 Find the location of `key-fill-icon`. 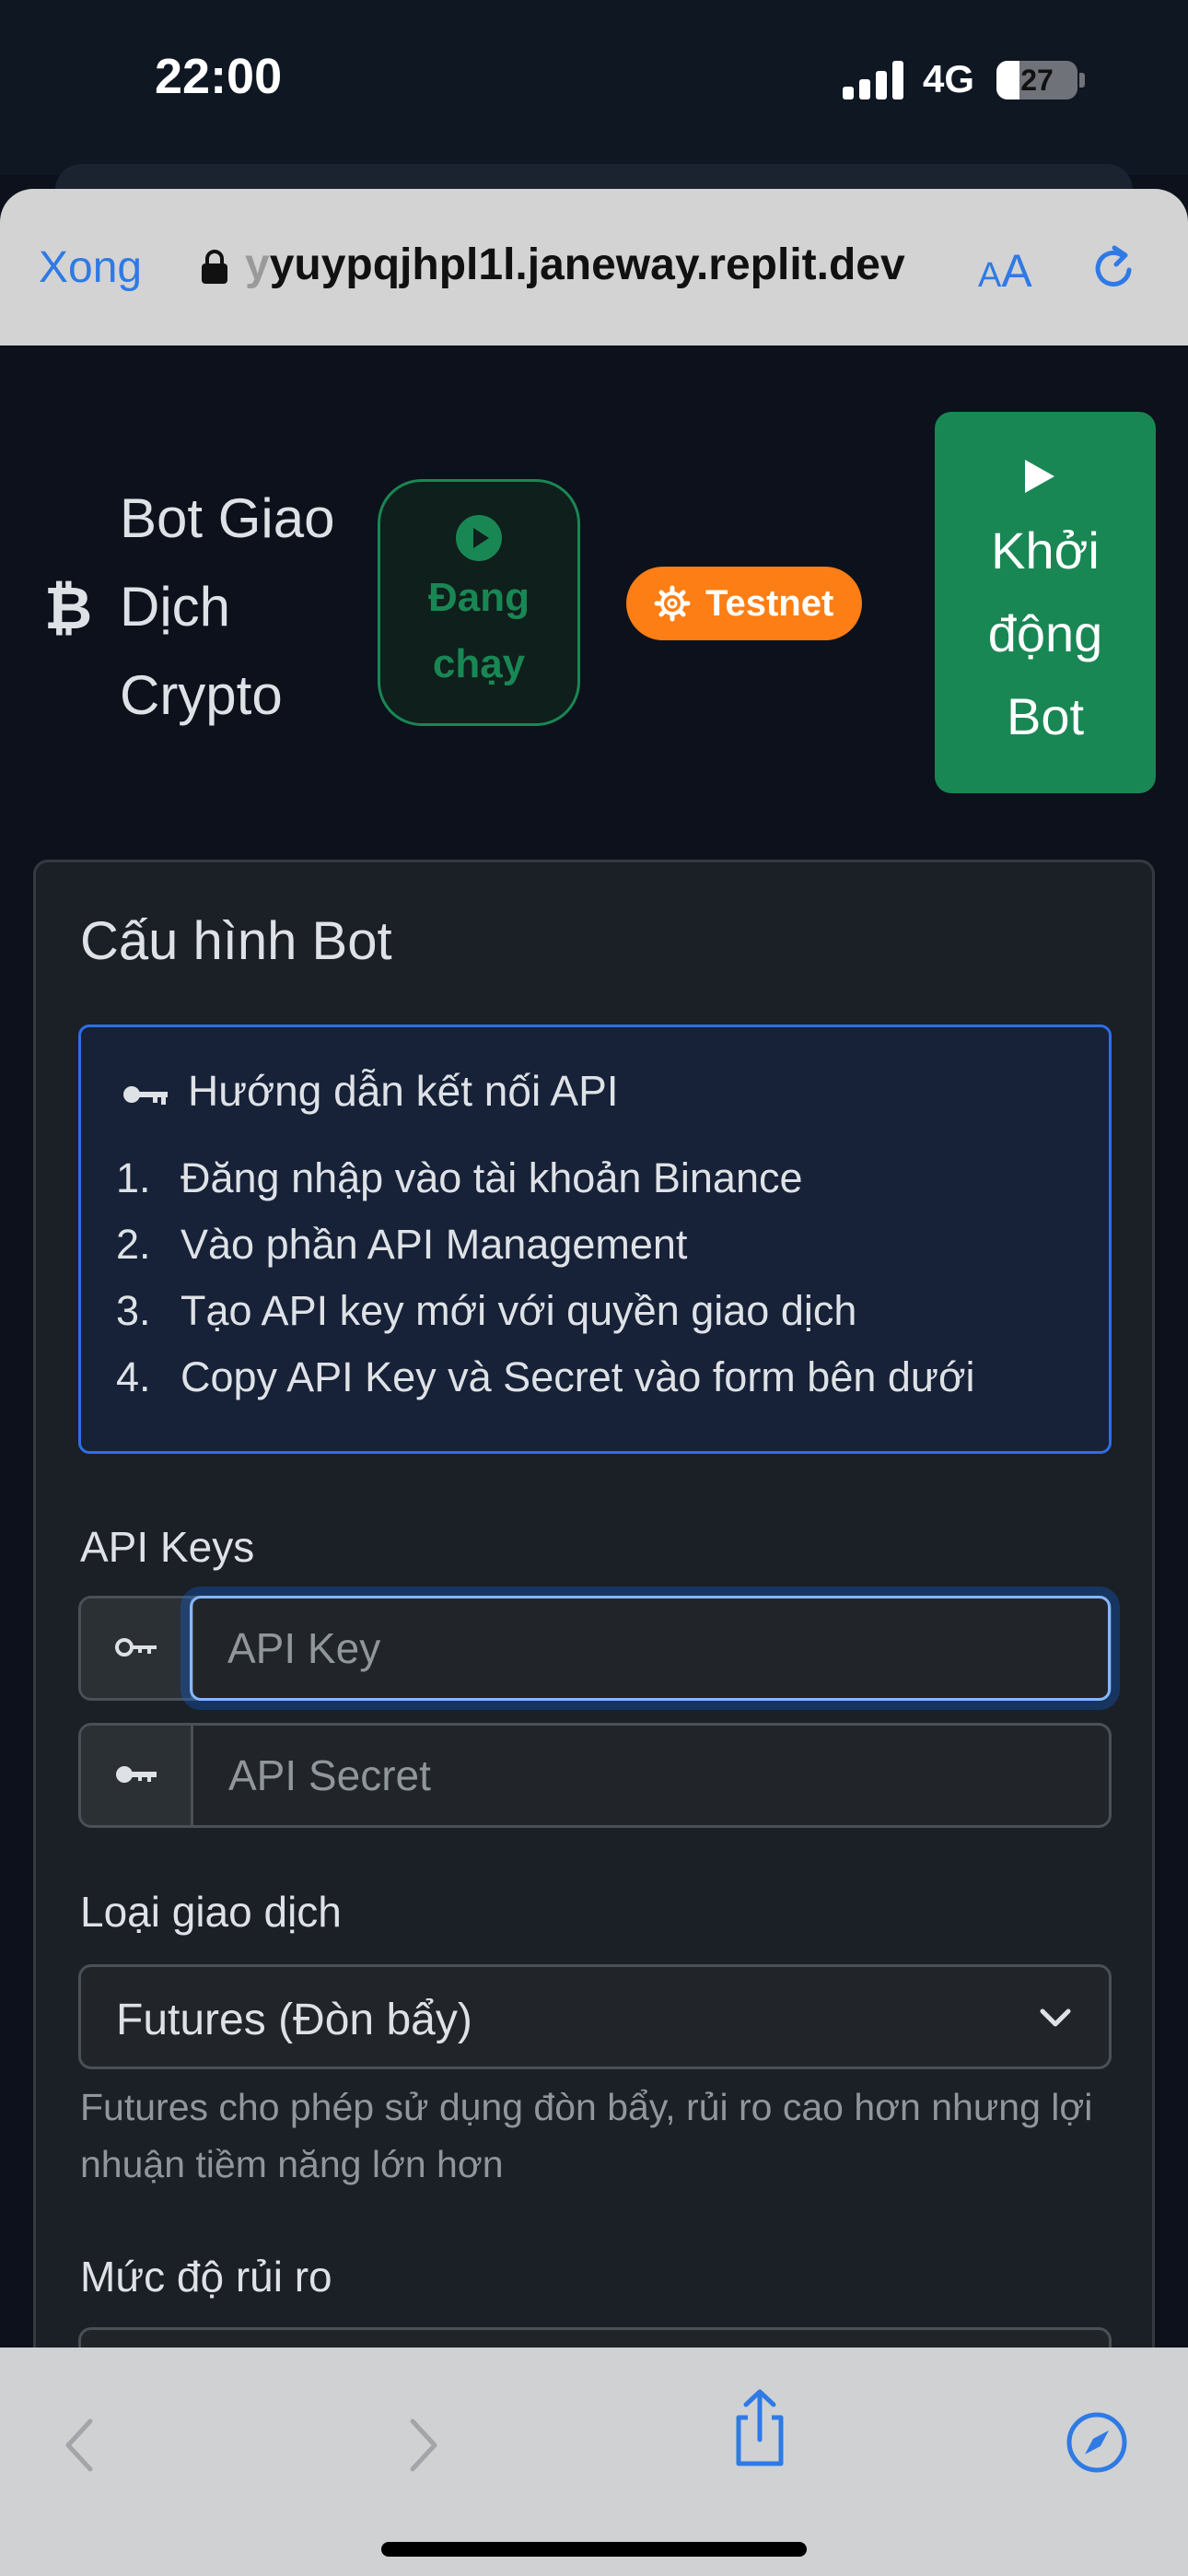

key-fill-icon is located at coordinates (136, 1774).